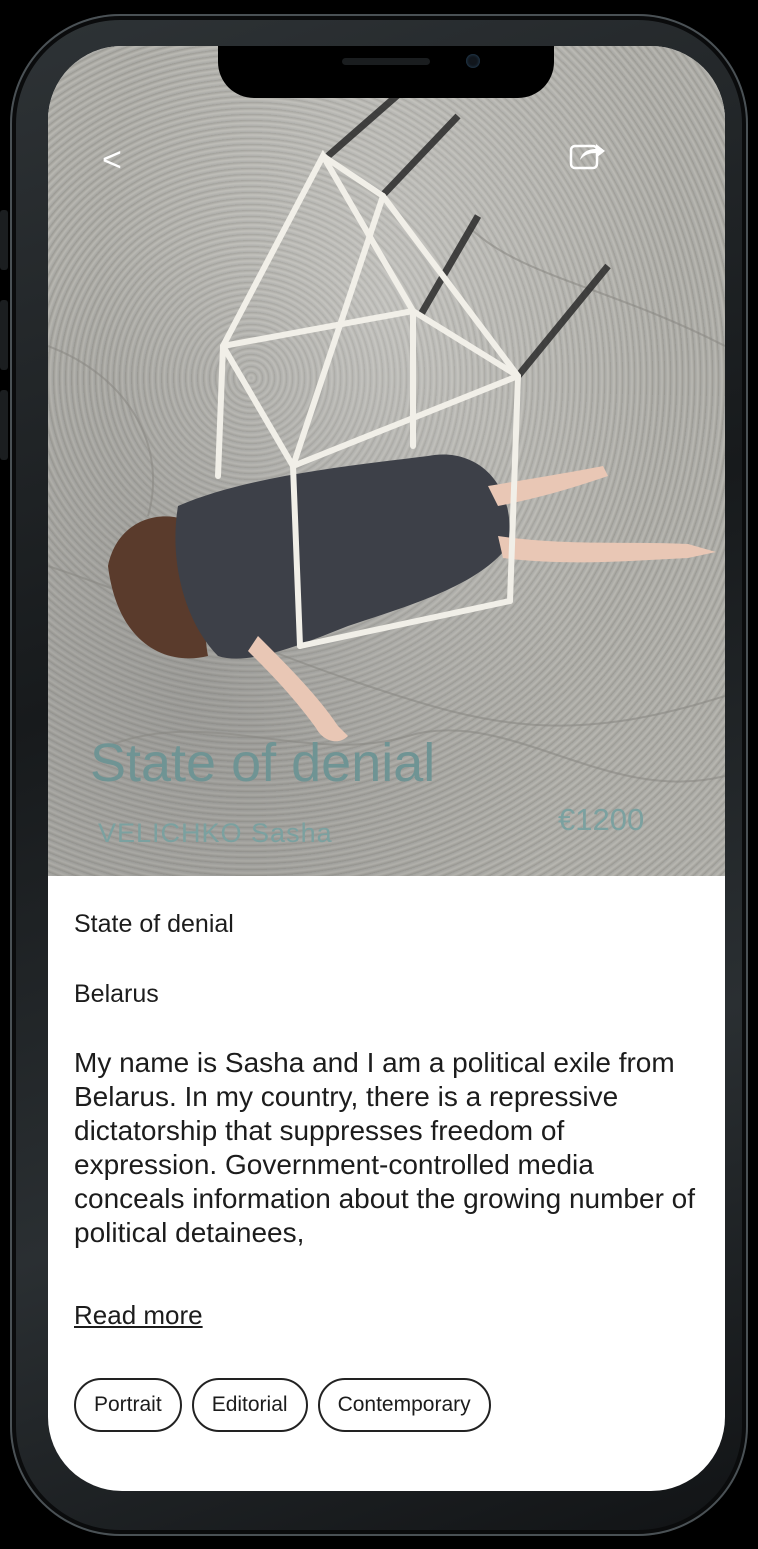 The height and width of the screenshot is (1549, 758). Describe the element at coordinates (154, 924) in the screenshot. I see `details-title: State of denial` at that location.